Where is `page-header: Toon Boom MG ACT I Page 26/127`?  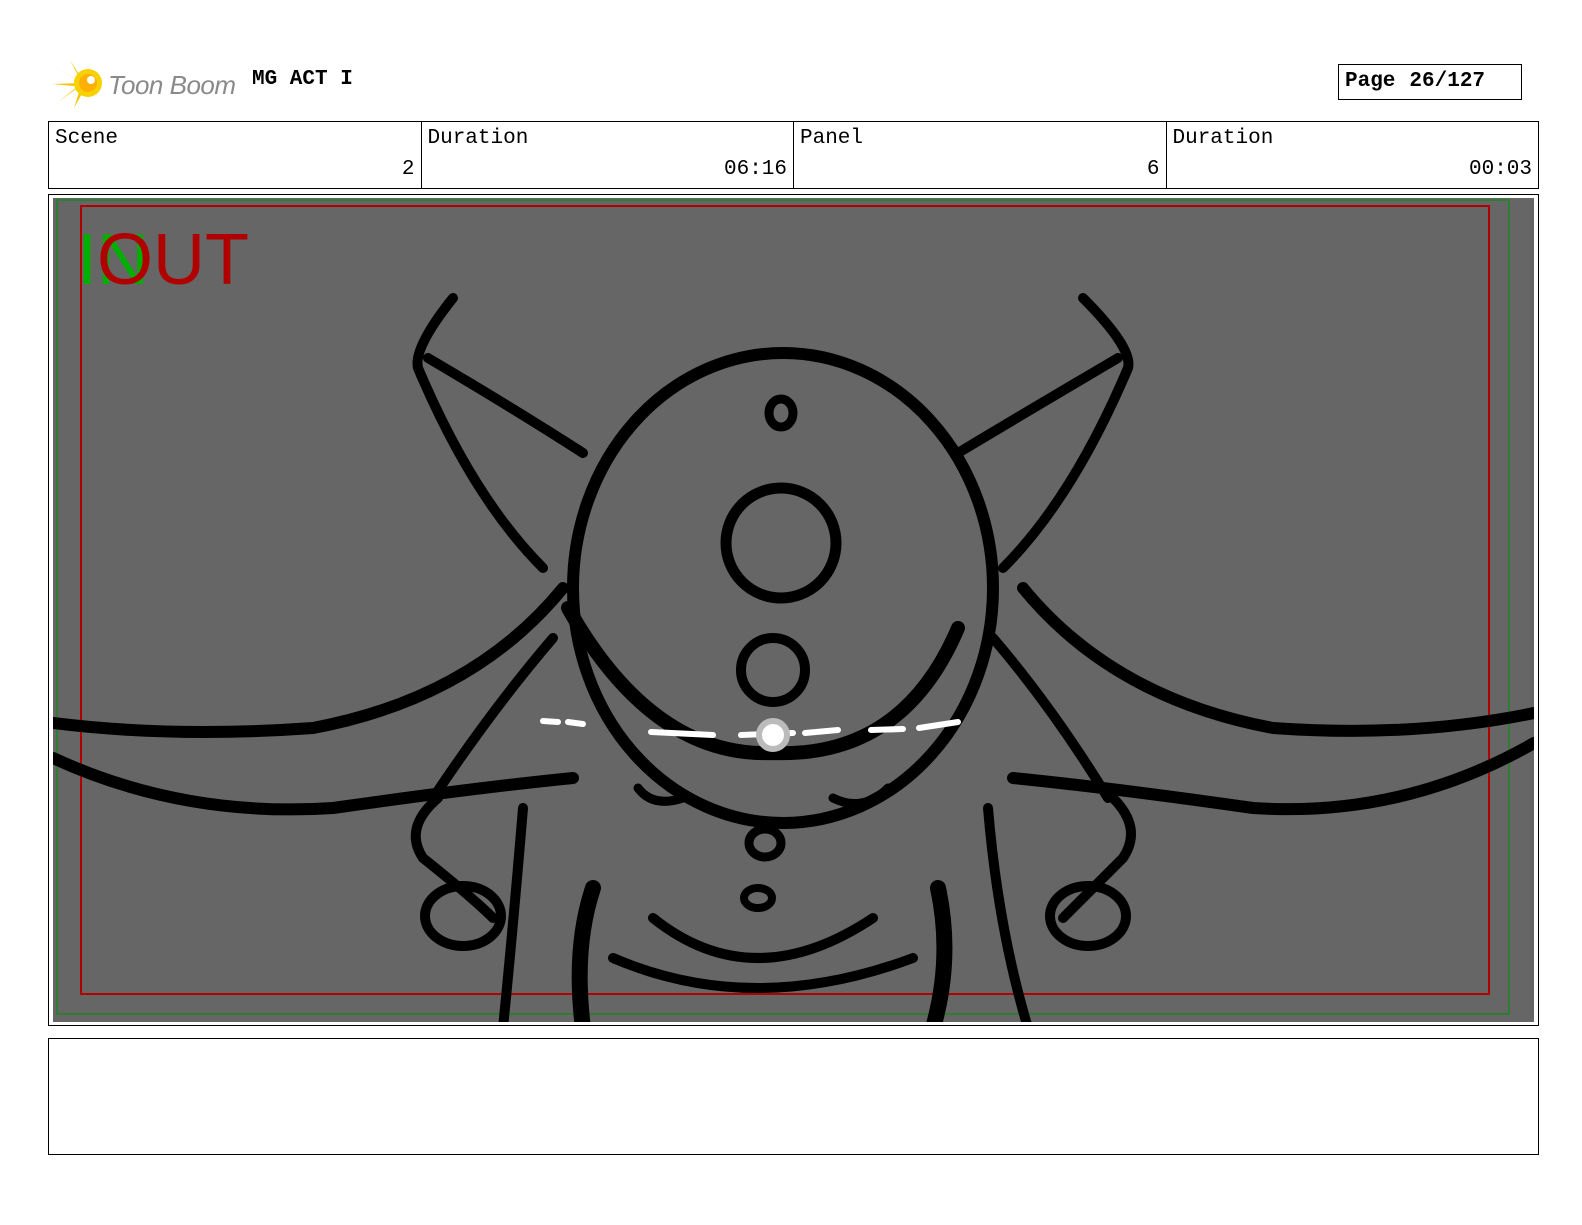 page-header: Toon Boom MG ACT I Page 26/127 is located at coordinates (793, 82).